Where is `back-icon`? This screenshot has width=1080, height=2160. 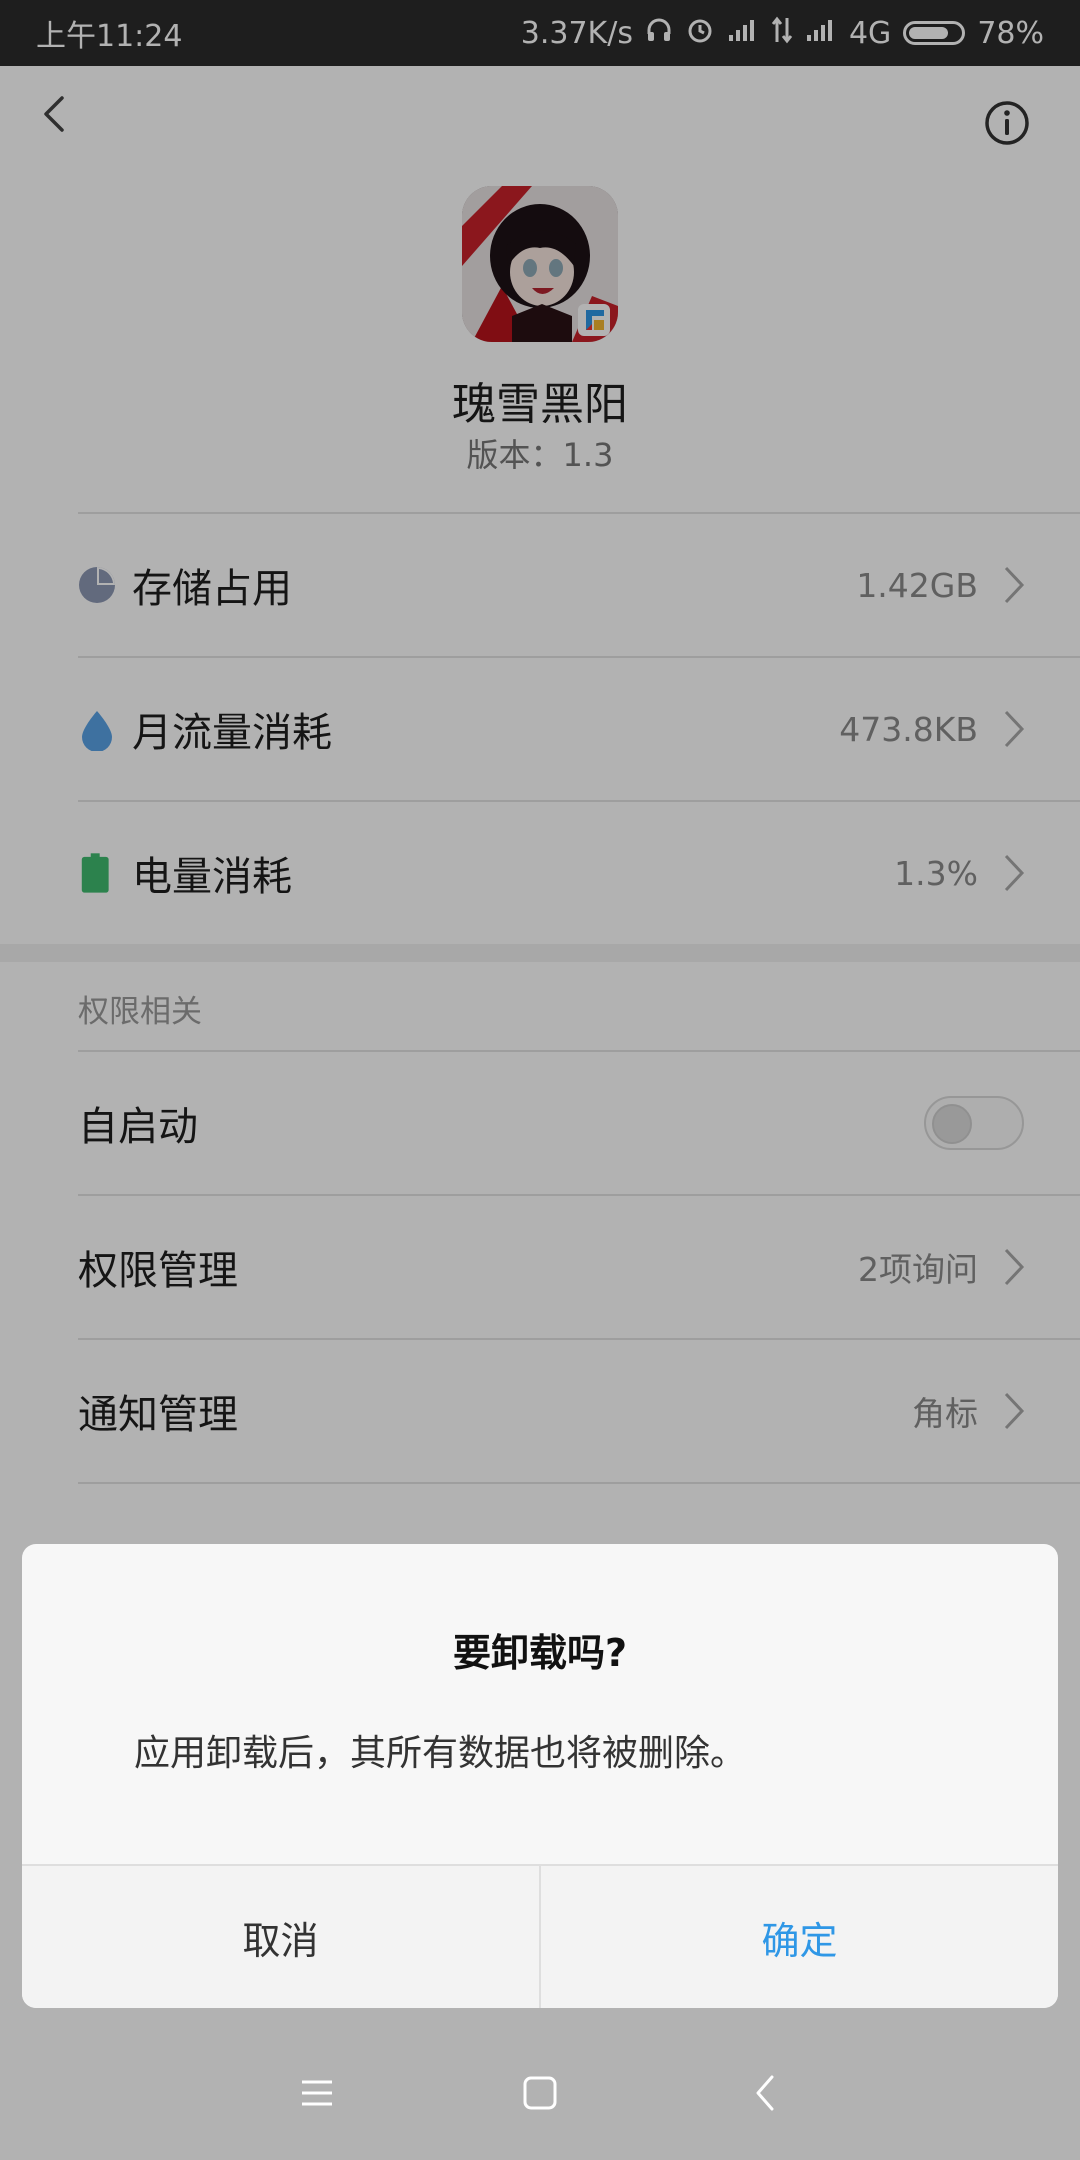
back-icon is located at coordinates (767, 2093).